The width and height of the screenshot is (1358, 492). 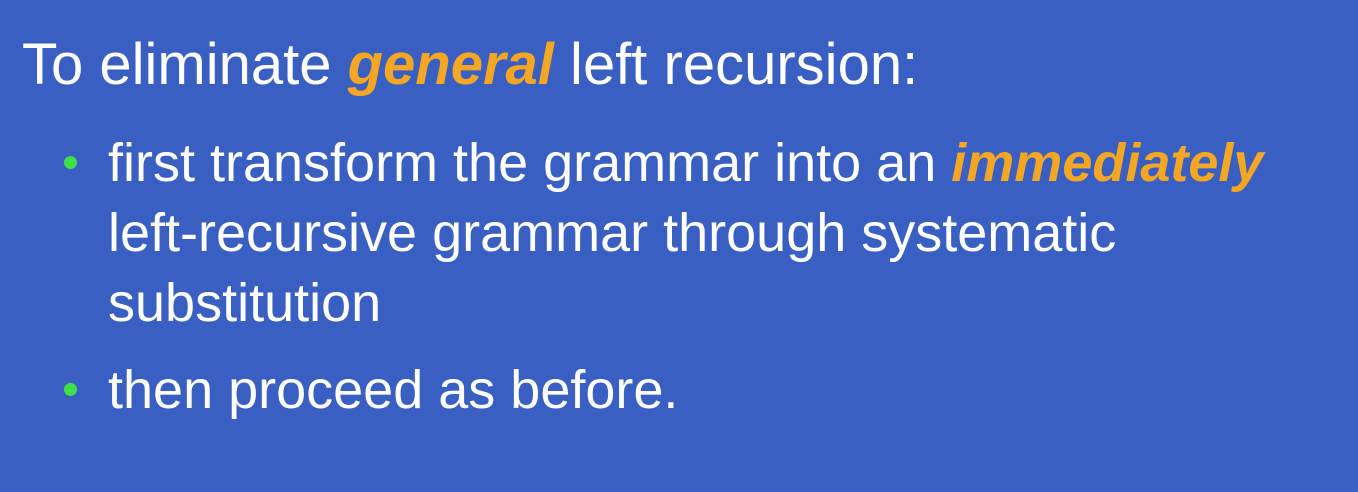 What do you see at coordinates (736, 64) in the screenshot?
I see `heading-suffix: left recursion:` at bounding box center [736, 64].